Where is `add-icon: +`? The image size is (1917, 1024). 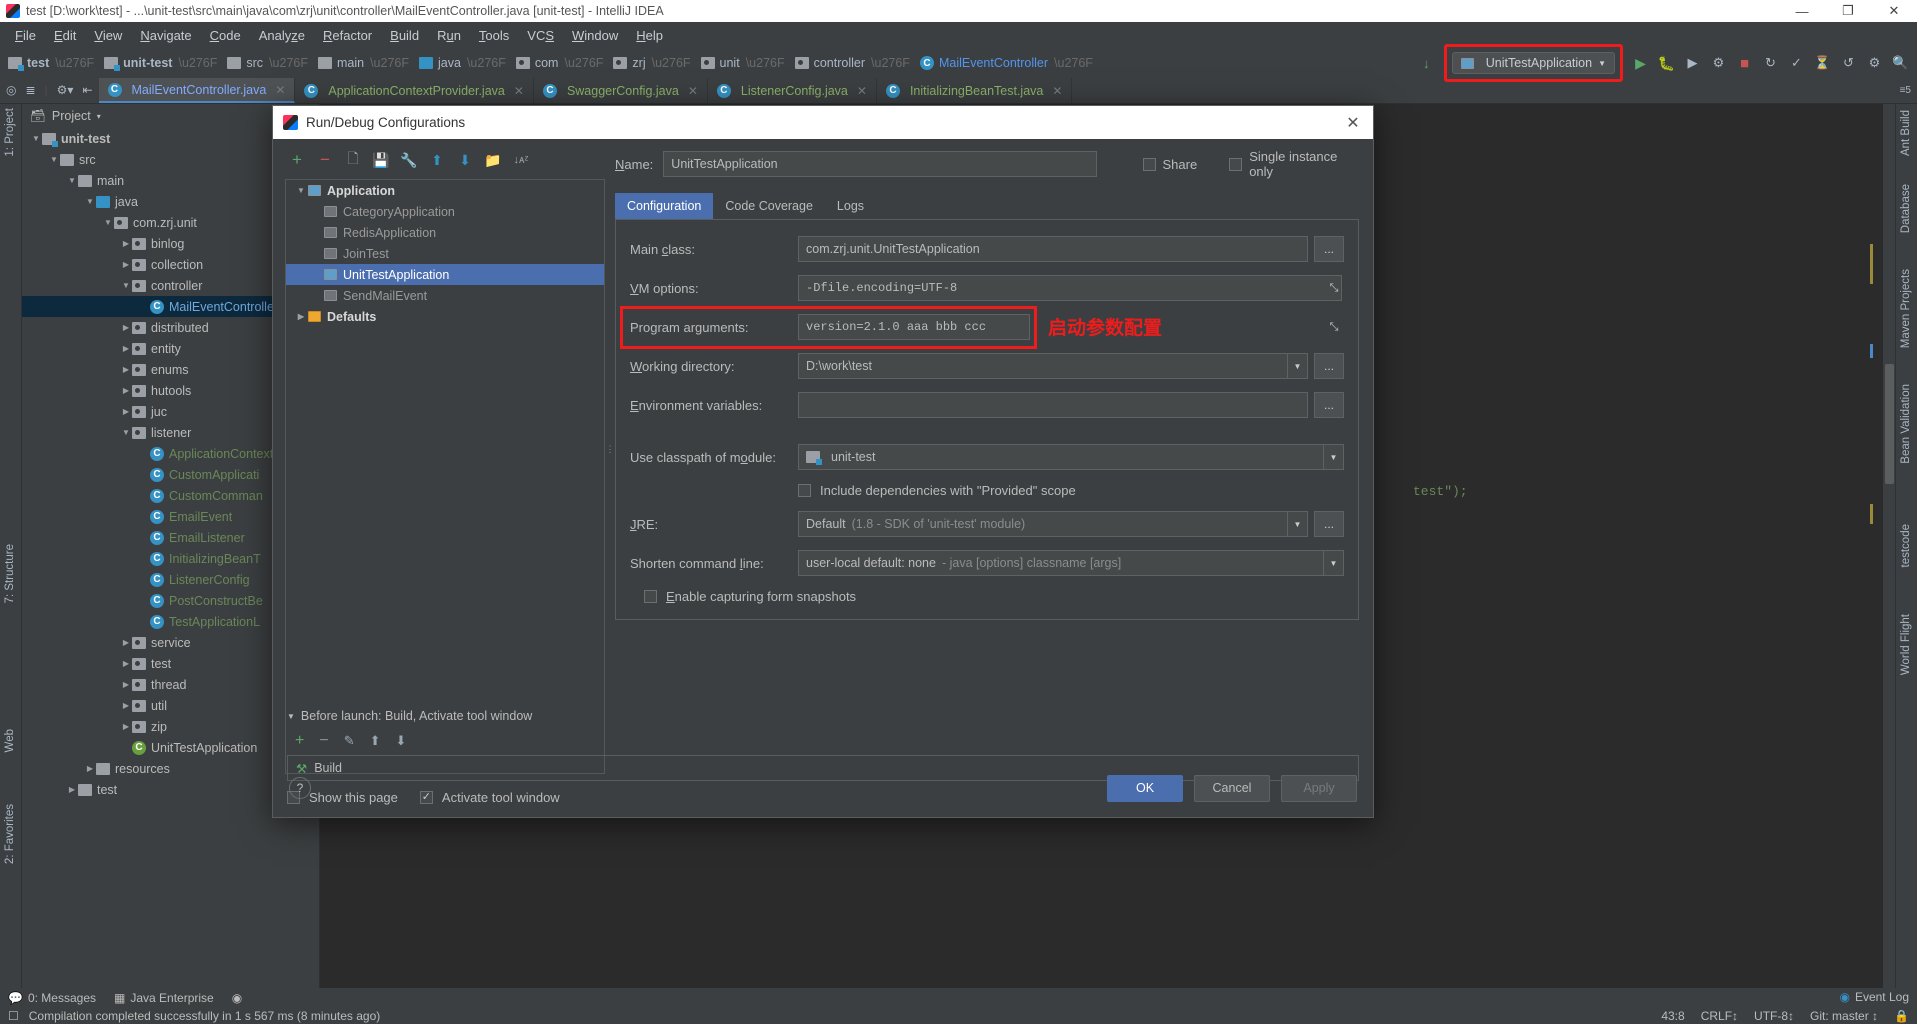
add-icon: + is located at coordinates (297, 159).